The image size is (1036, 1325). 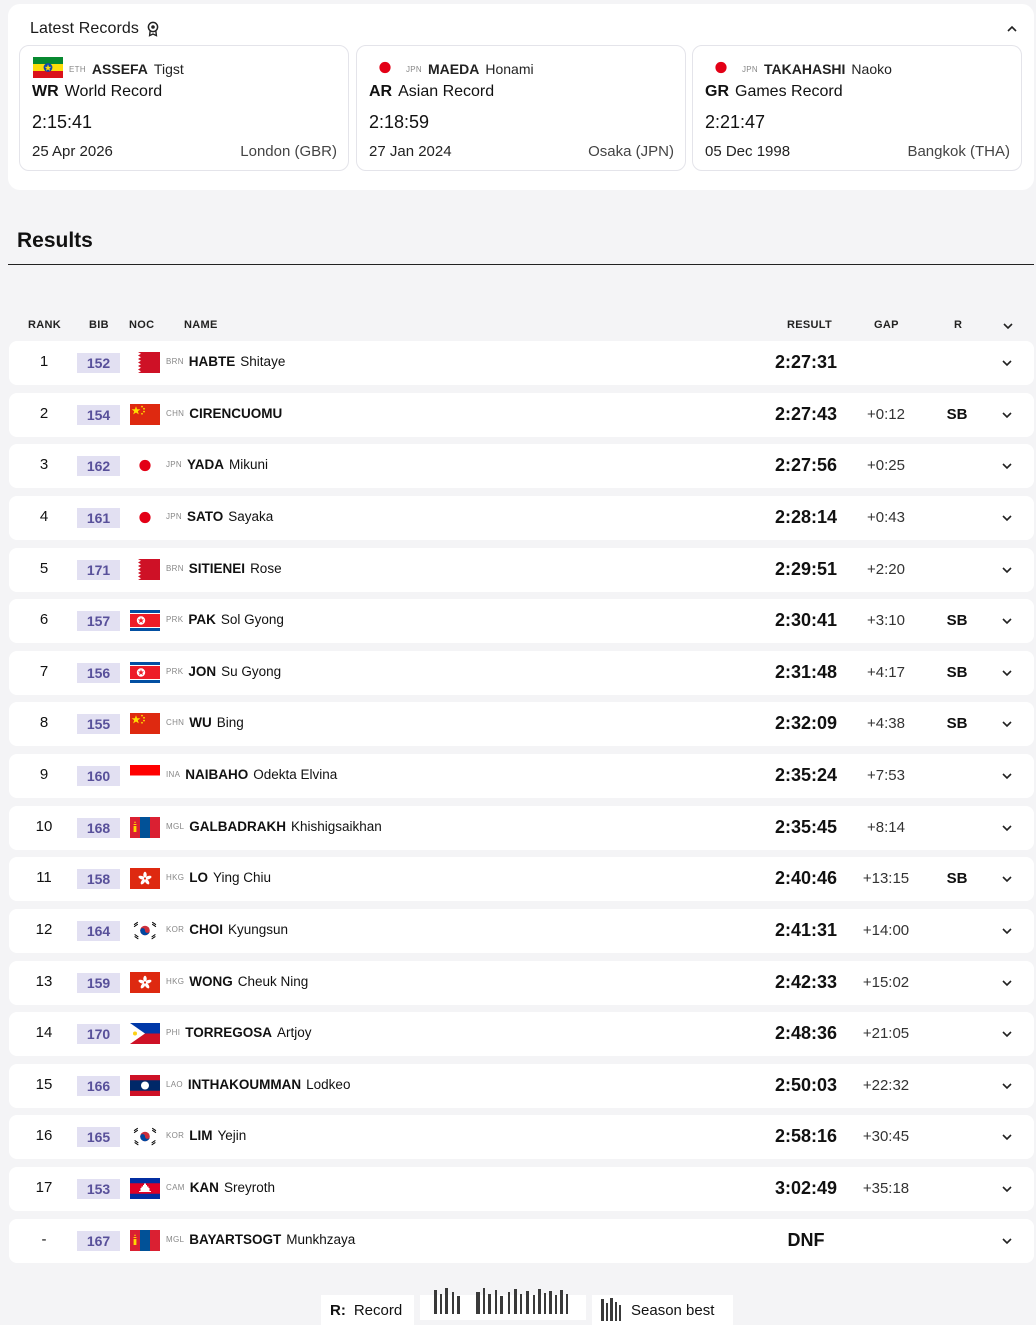 What do you see at coordinates (145, 878) in the screenshot?
I see `flag-hkg-icon` at bounding box center [145, 878].